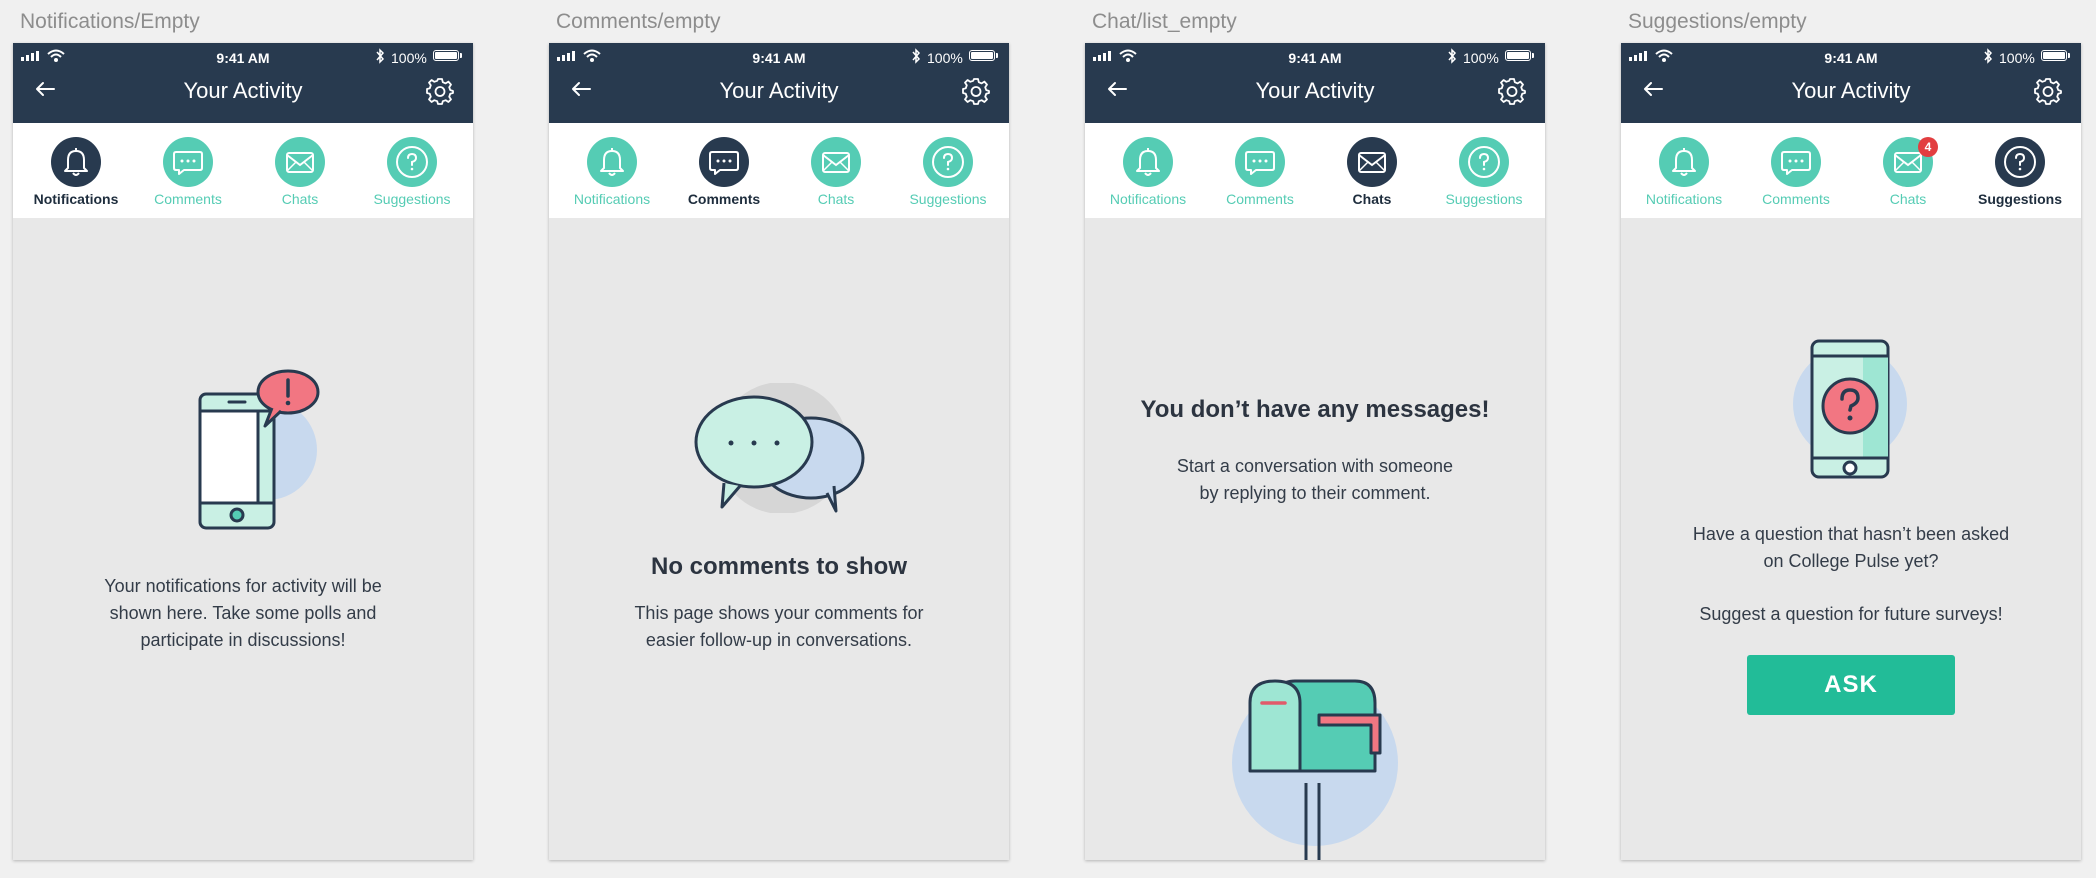 The image size is (2096, 878). What do you see at coordinates (638, 21) in the screenshot?
I see `artboard-title: Comments/empty` at bounding box center [638, 21].